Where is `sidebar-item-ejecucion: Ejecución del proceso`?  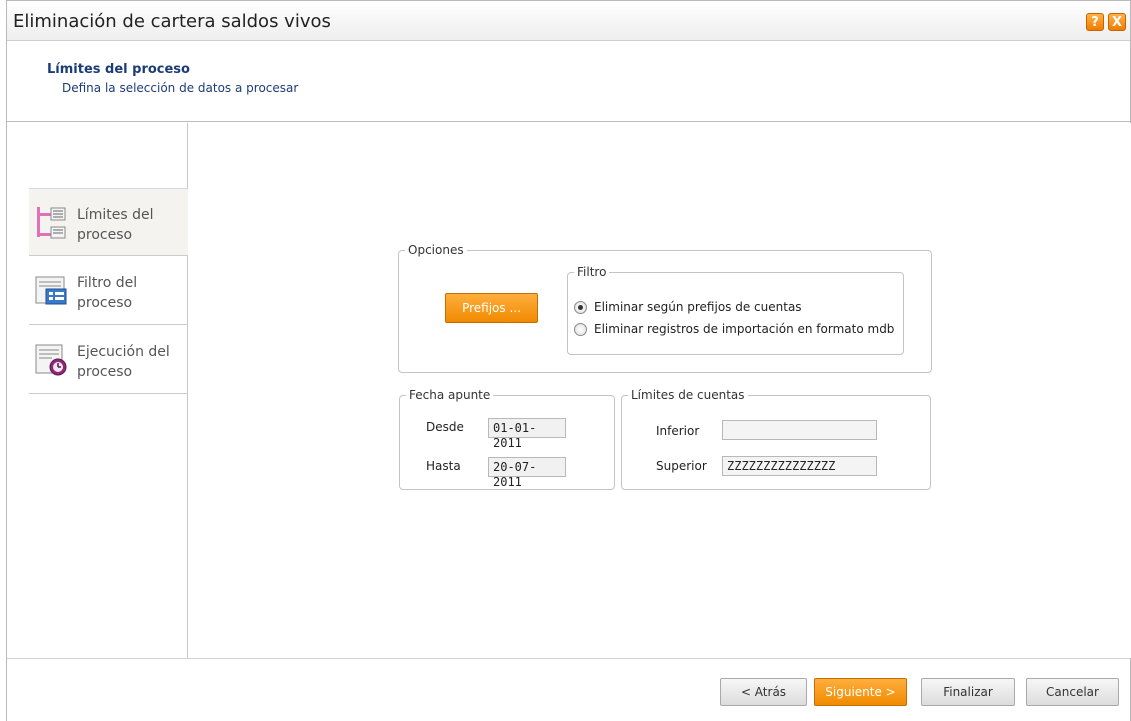
sidebar-item-ejecucion: Ejecución del proceso is located at coordinates (108, 360).